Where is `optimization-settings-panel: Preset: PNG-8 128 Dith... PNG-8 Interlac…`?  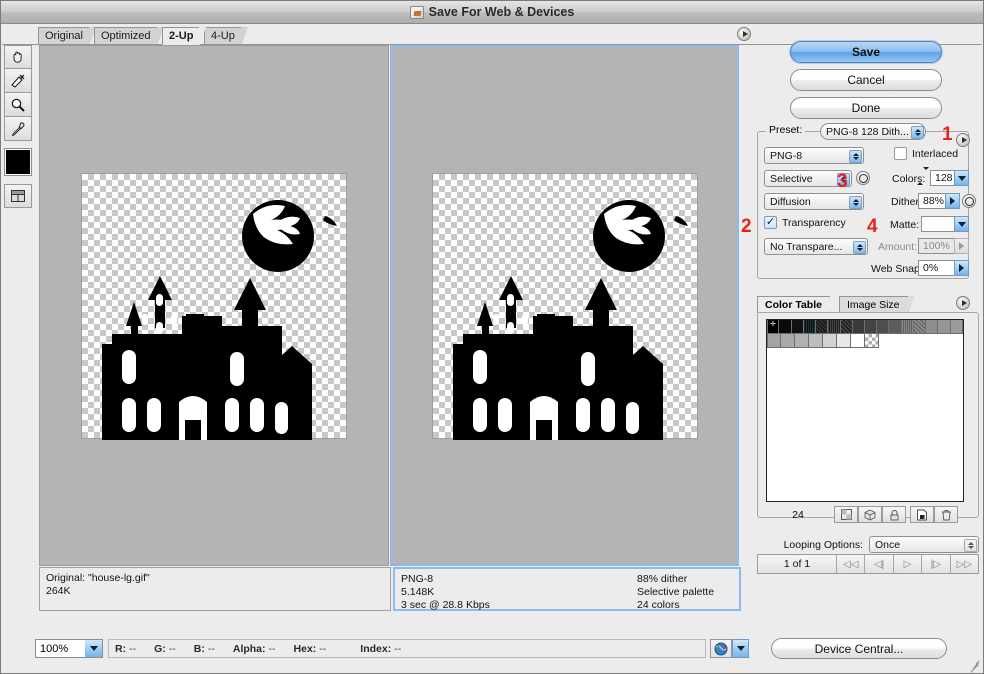 optimization-settings-panel: Preset: PNG-8 128 Dith... PNG-8 Interlac… is located at coordinates (866, 201).